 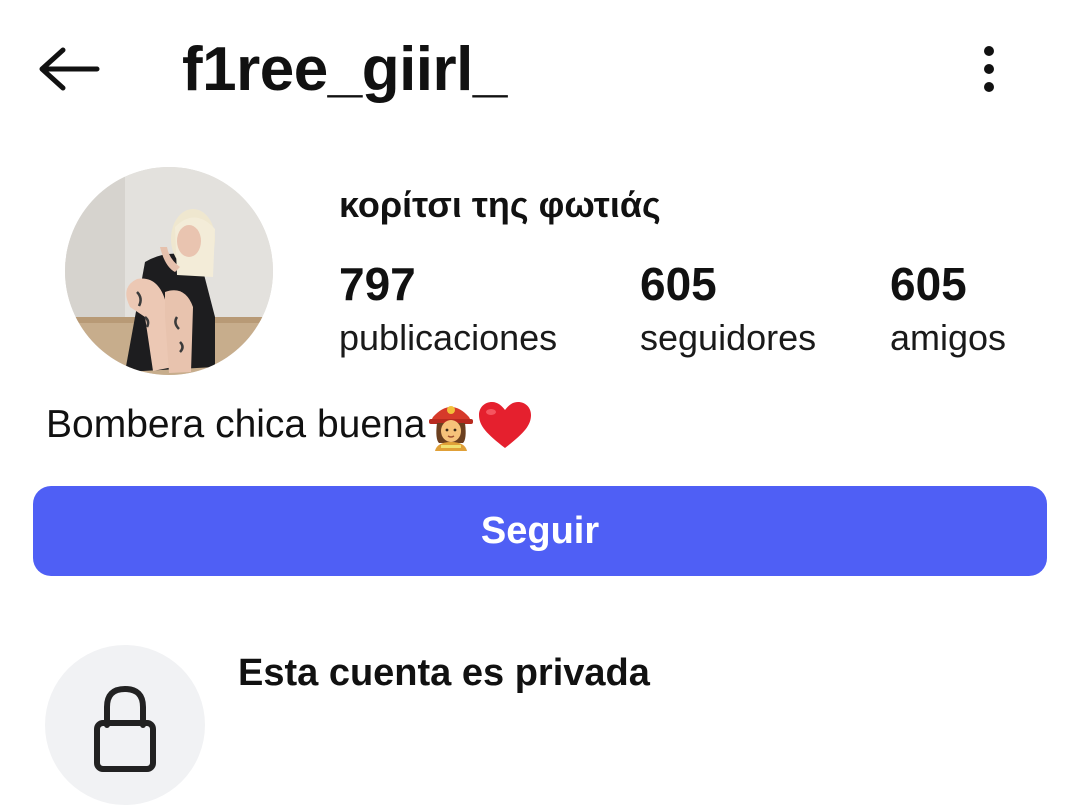 What do you see at coordinates (236, 424) in the screenshot?
I see `bio-text: Bombera chica buena` at bounding box center [236, 424].